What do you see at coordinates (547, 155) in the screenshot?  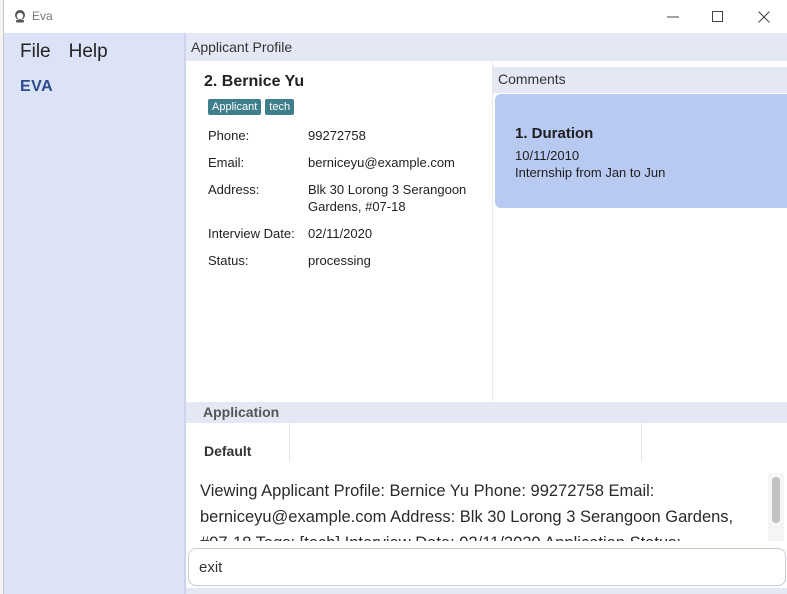 I see `comment-date: 10/11/2010` at bounding box center [547, 155].